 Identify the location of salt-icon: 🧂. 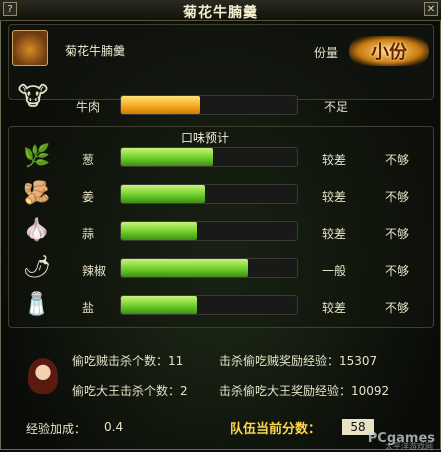
(37, 304).